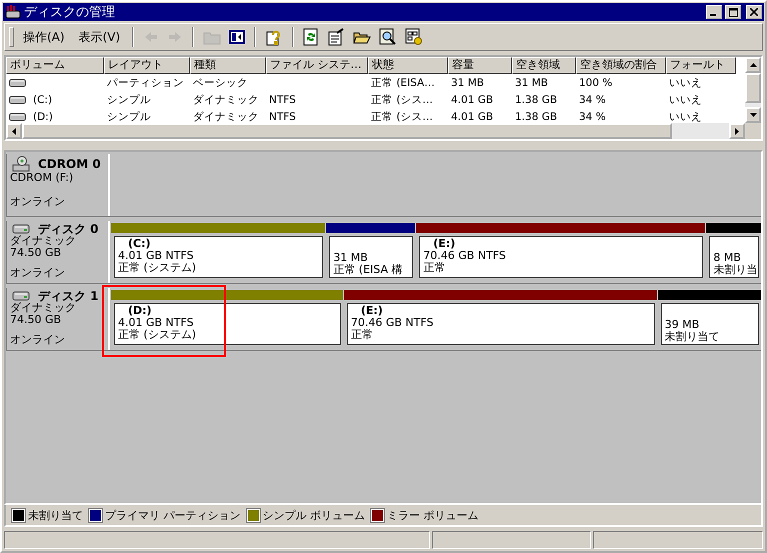 This screenshot has width=767, height=553. What do you see at coordinates (139, 244) in the screenshot?
I see `partition-label: (C:)` at bounding box center [139, 244].